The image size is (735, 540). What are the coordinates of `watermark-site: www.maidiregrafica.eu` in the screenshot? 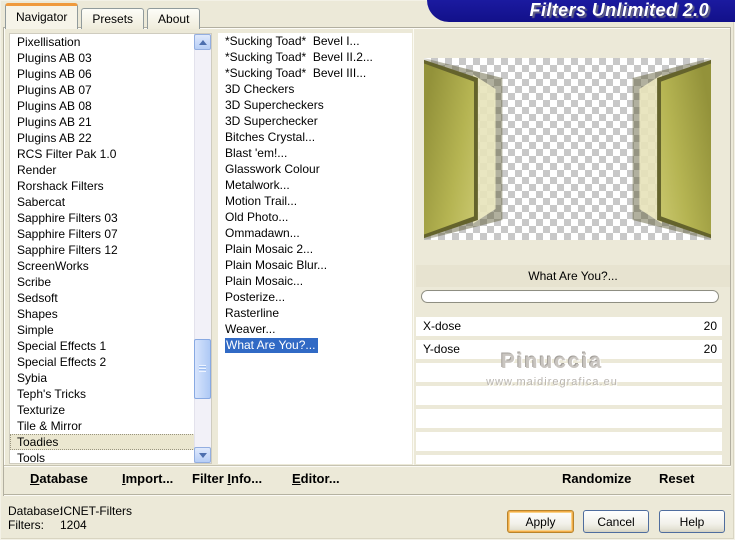 It's located at (552, 382).